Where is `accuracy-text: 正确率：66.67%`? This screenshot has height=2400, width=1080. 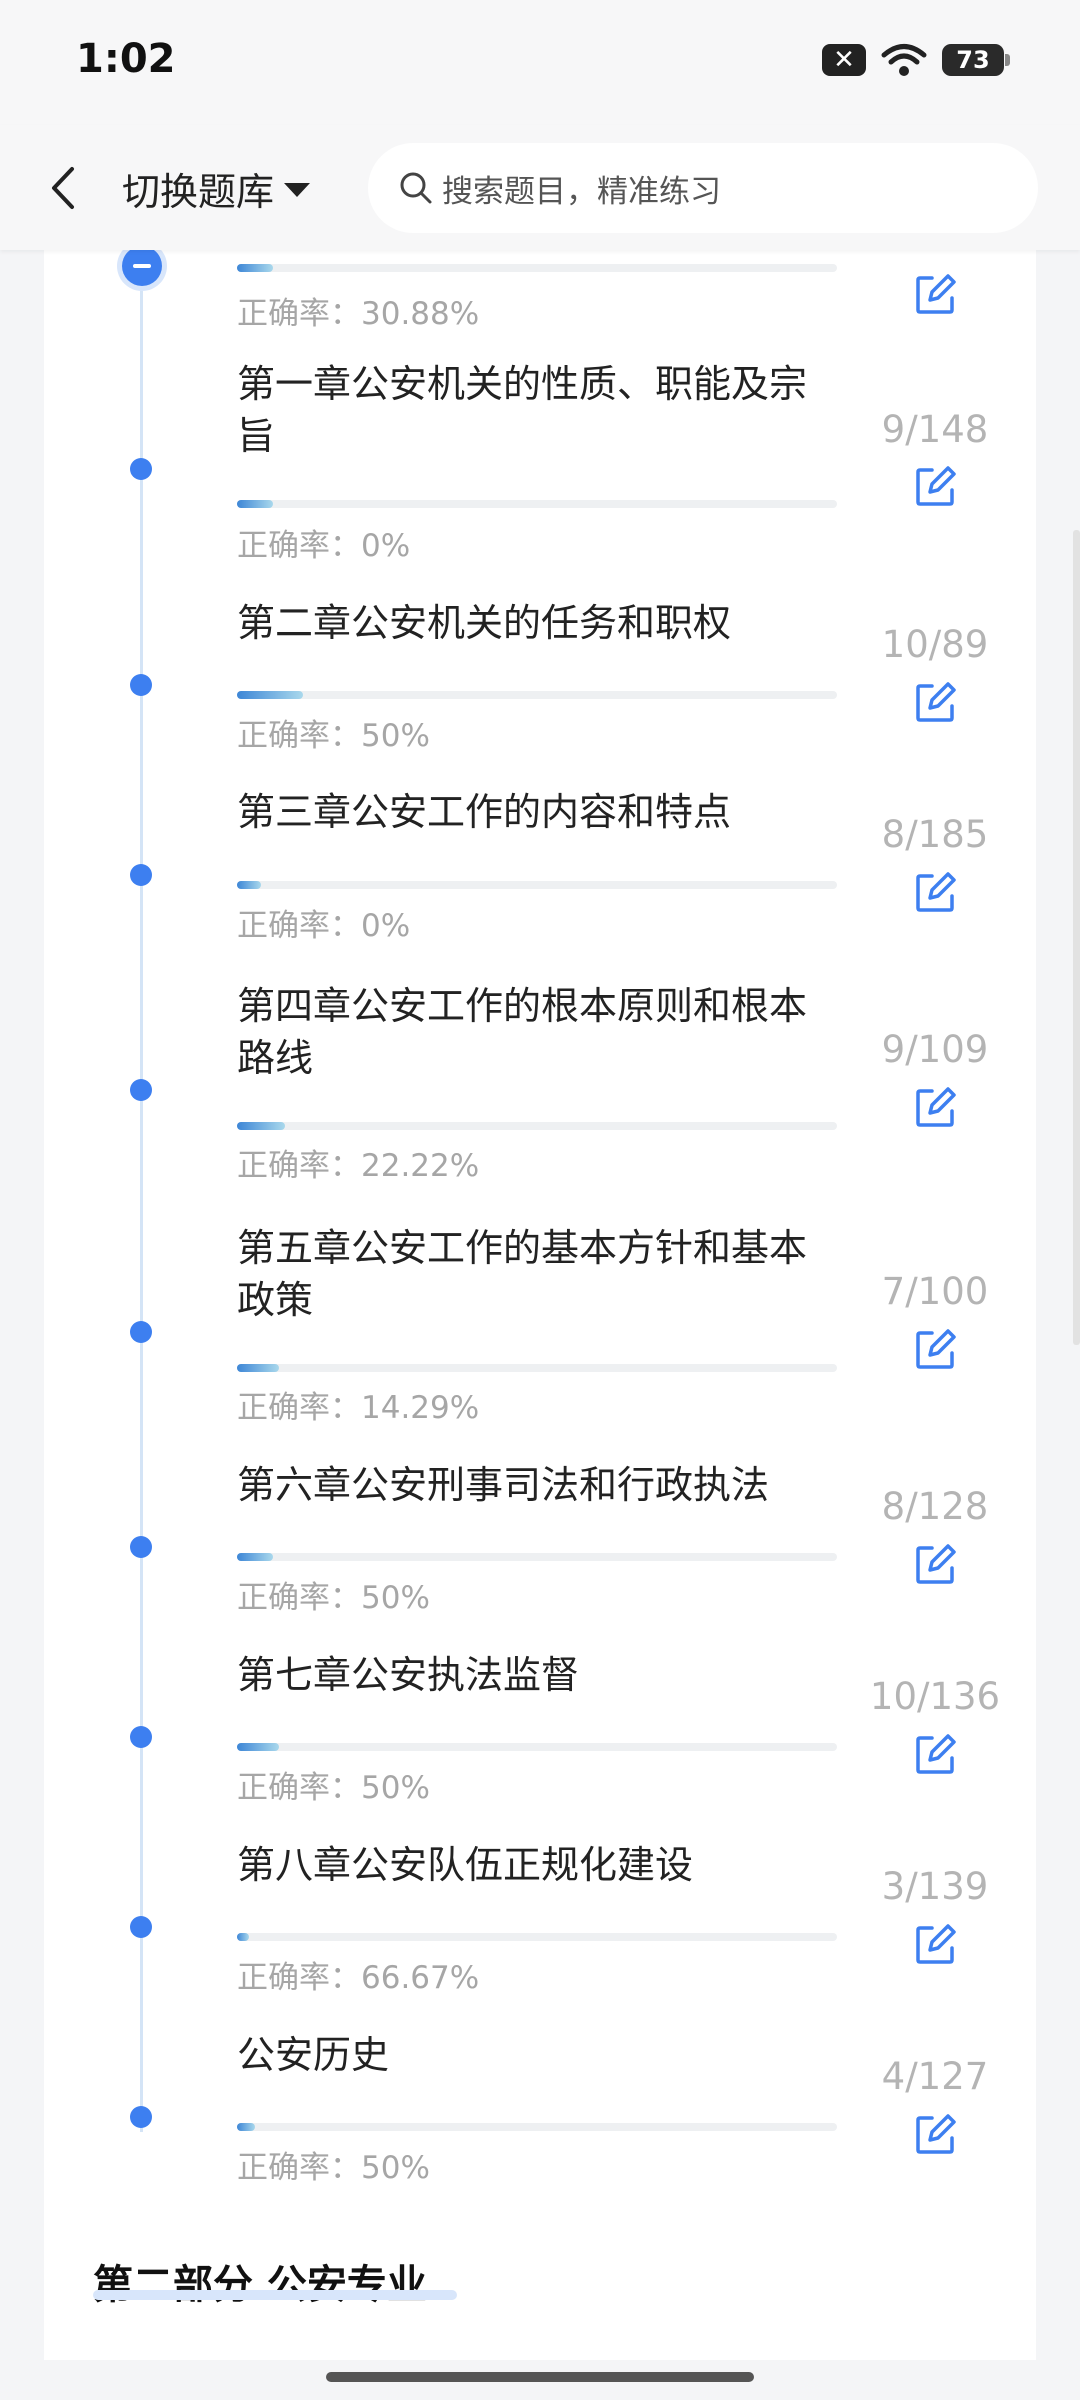 accuracy-text: 正确率：66.67% is located at coordinates (358, 1978).